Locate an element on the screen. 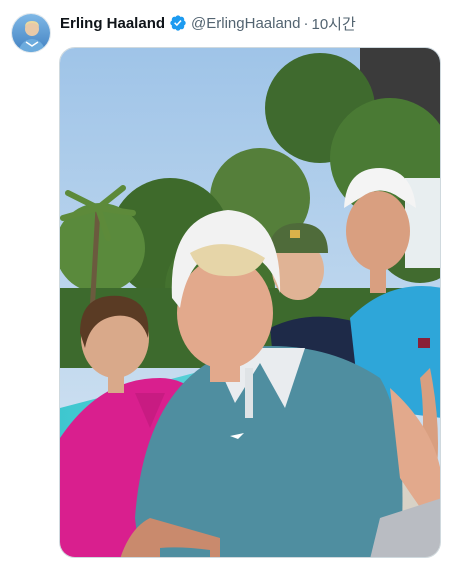  verified-badge-icon is located at coordinates (178, 23).